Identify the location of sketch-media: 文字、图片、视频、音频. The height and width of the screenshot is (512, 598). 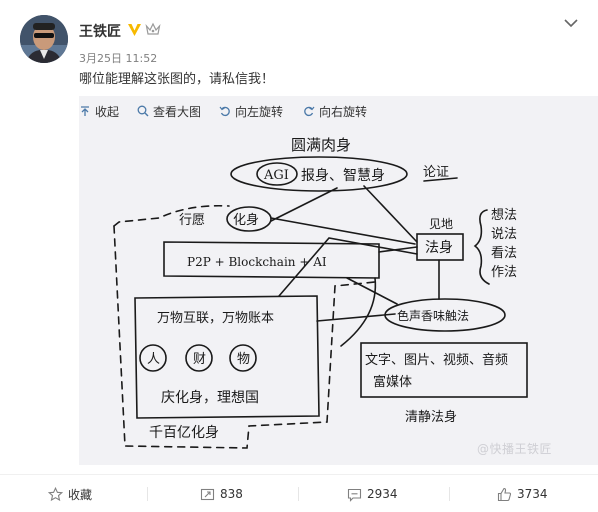
(436, 360).